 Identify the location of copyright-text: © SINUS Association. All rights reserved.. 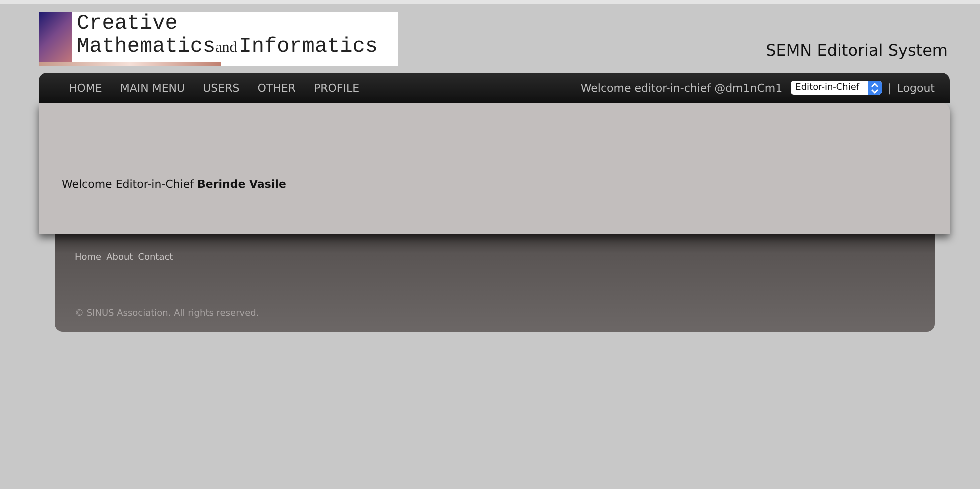
(167, 314).